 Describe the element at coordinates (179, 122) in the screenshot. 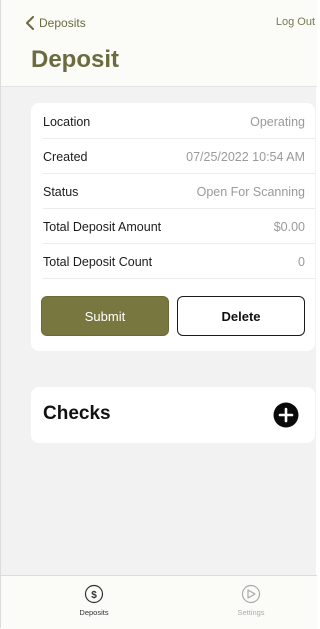

I see `detail-row-location: Location Operating` at that location.